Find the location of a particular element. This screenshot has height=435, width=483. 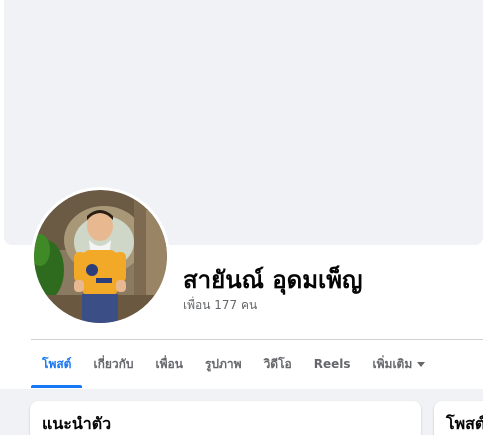

tab-label: รูปภาพ is located at coordinates (223, 363).